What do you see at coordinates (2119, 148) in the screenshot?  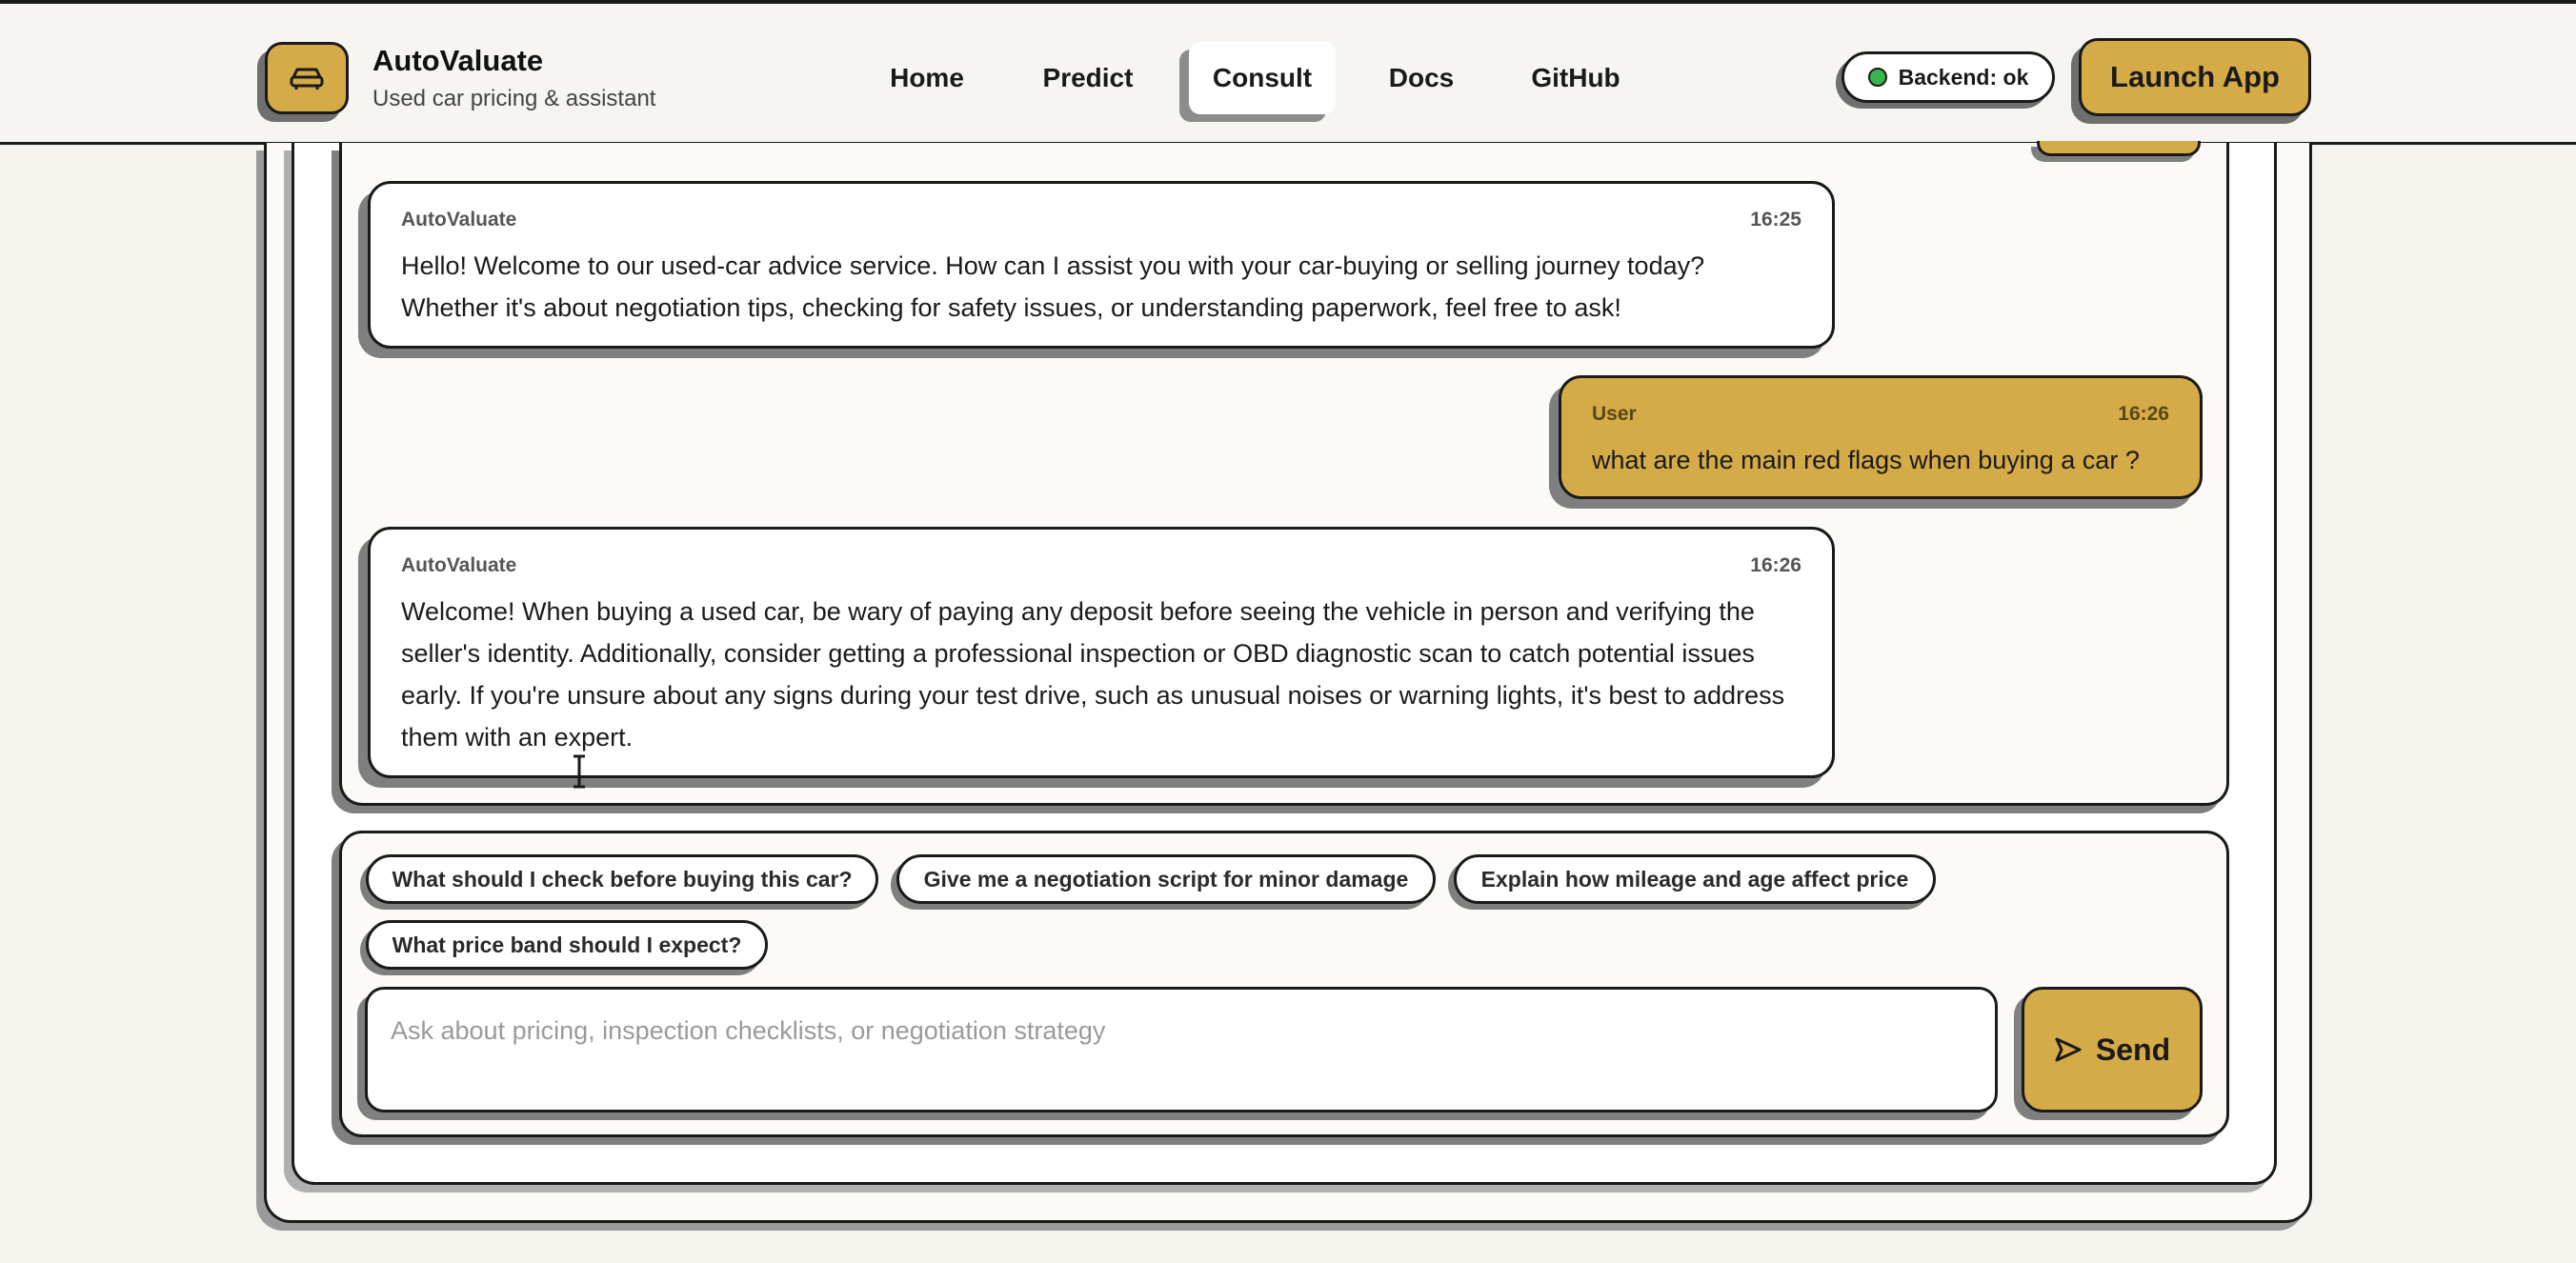 I see `previous-message-tail` at bounding box center [2119, 148].